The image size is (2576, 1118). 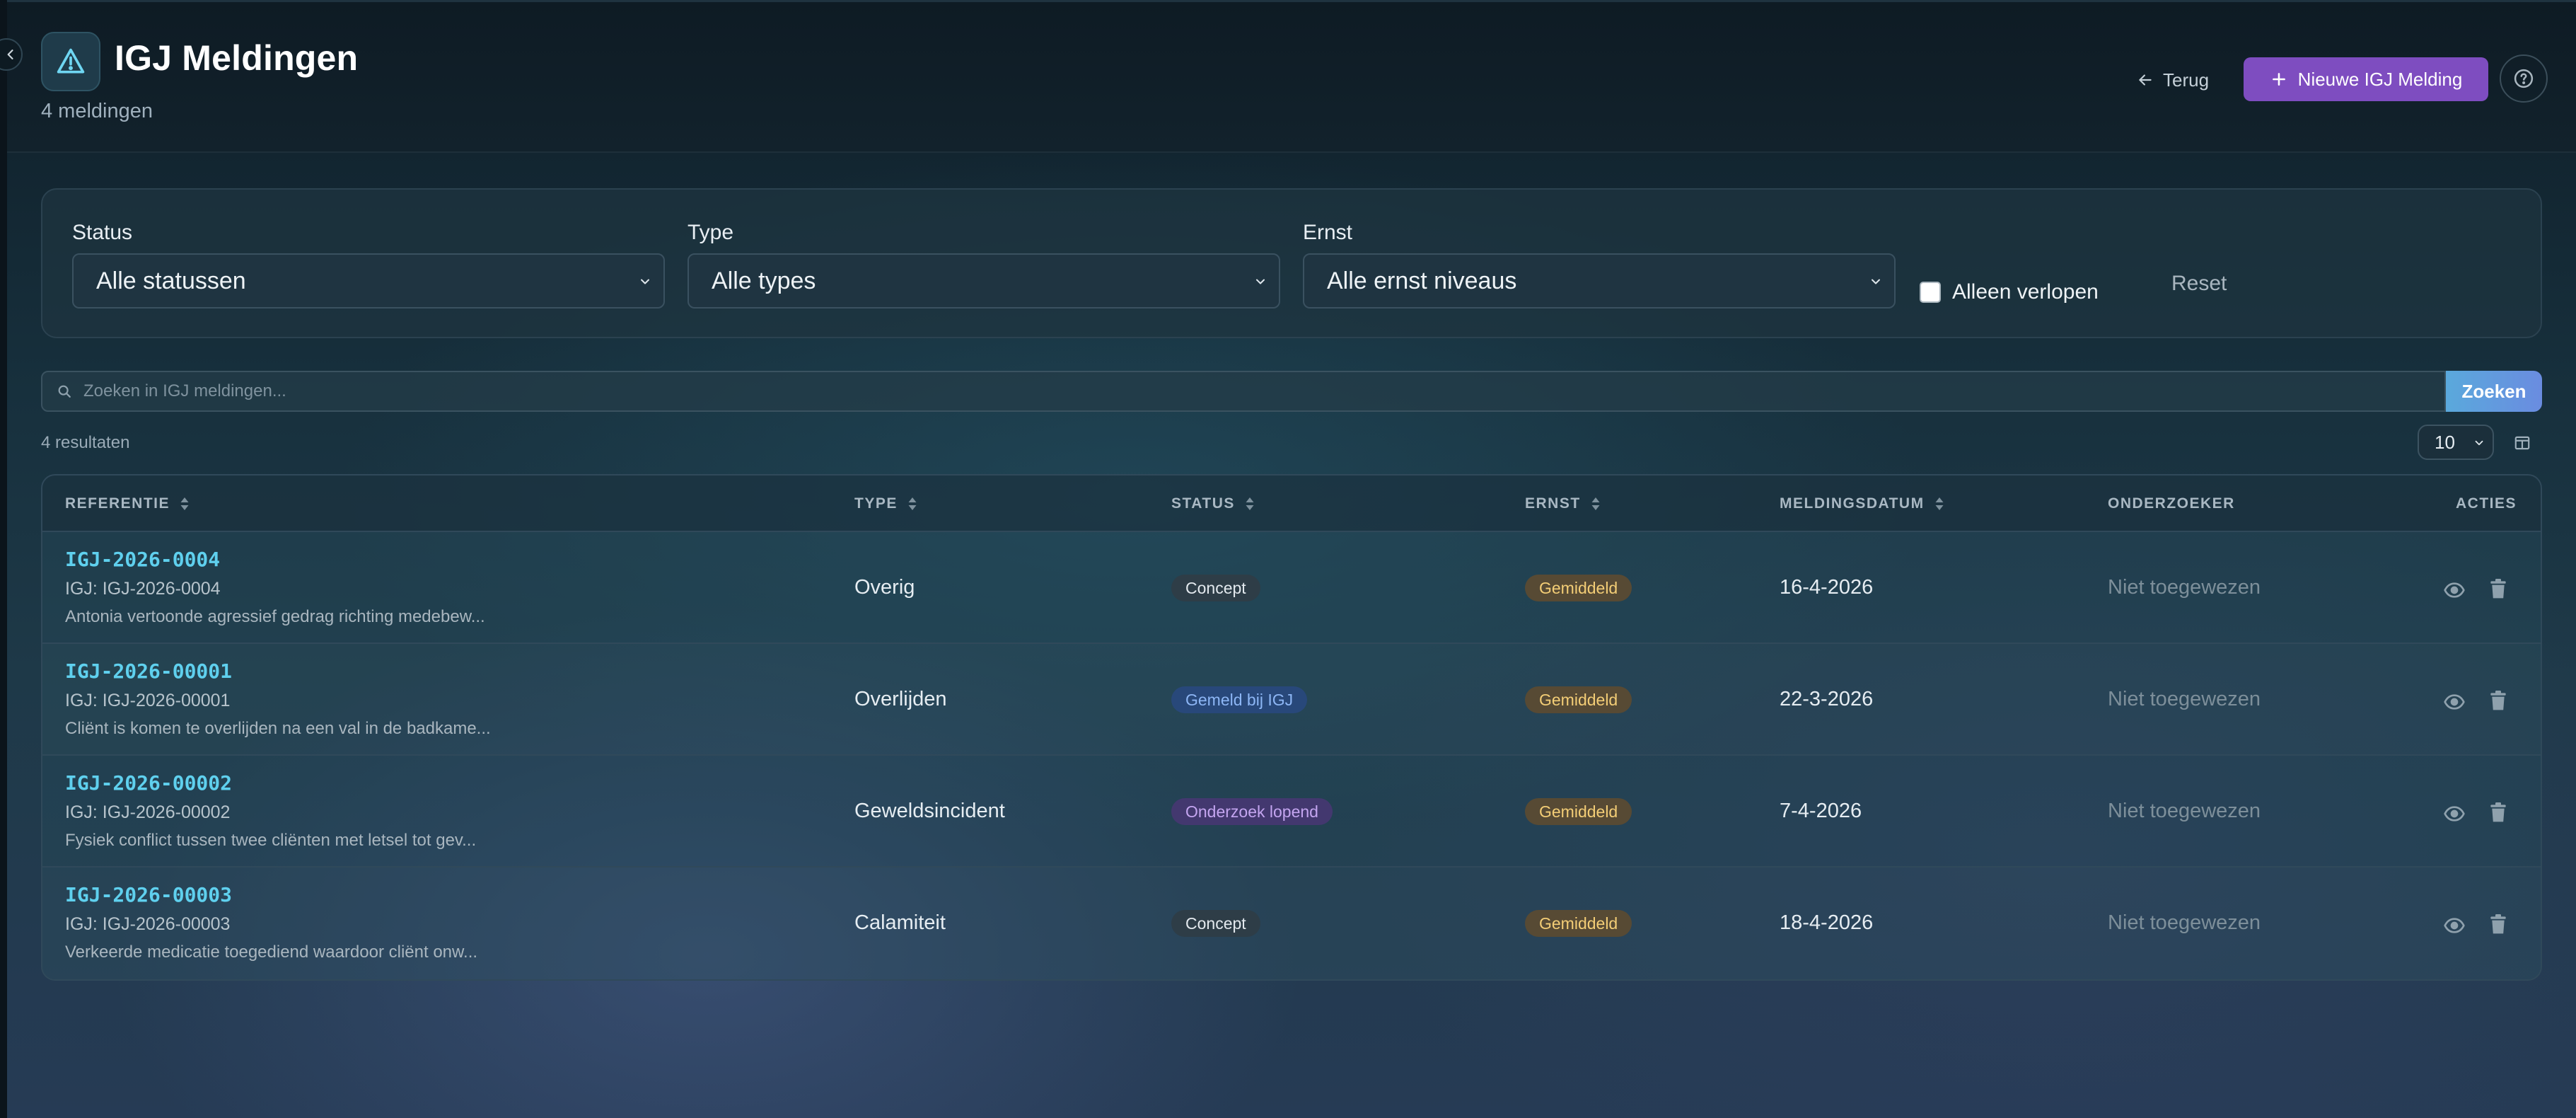 I want to click on column-header-severity: ERNST, so click(x=1563, y=503).